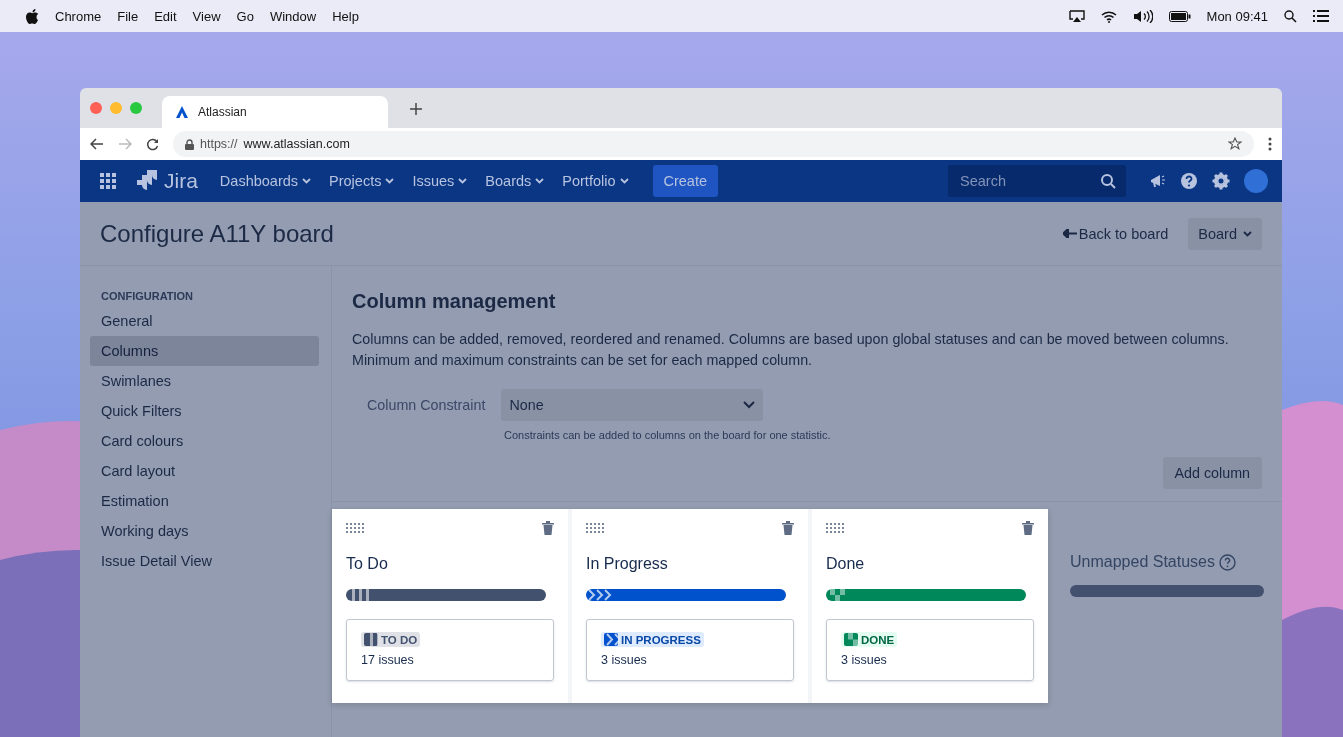 Image resolution: width=1343 pixels, height=737 pixels. Describe the element at coordinates (265, 181) in the screenshot. I see `nav-menu: Dashboards` at that location.